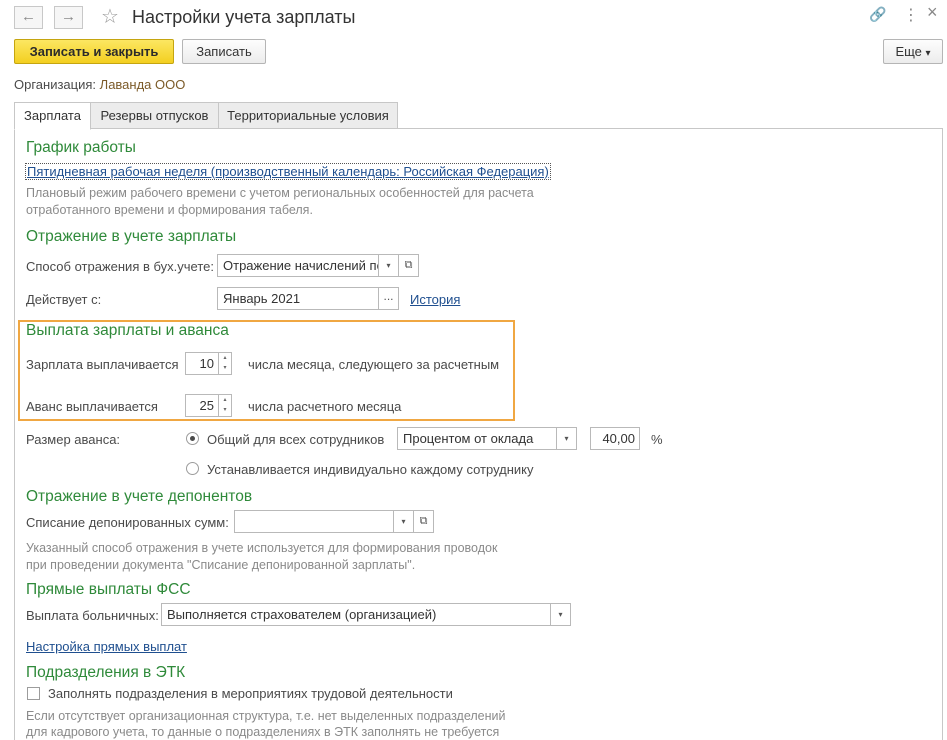 The image size is (947, 740). Describe the element at coordinates (52, 116) in the screenshot. I see `tab-salary: Зарплата` at that location.